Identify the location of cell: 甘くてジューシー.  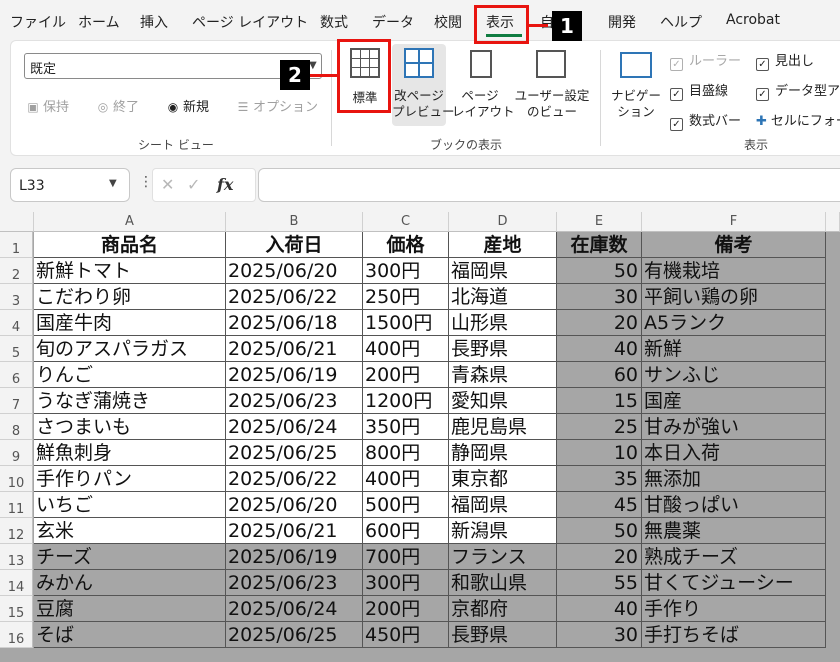
(734, 583).